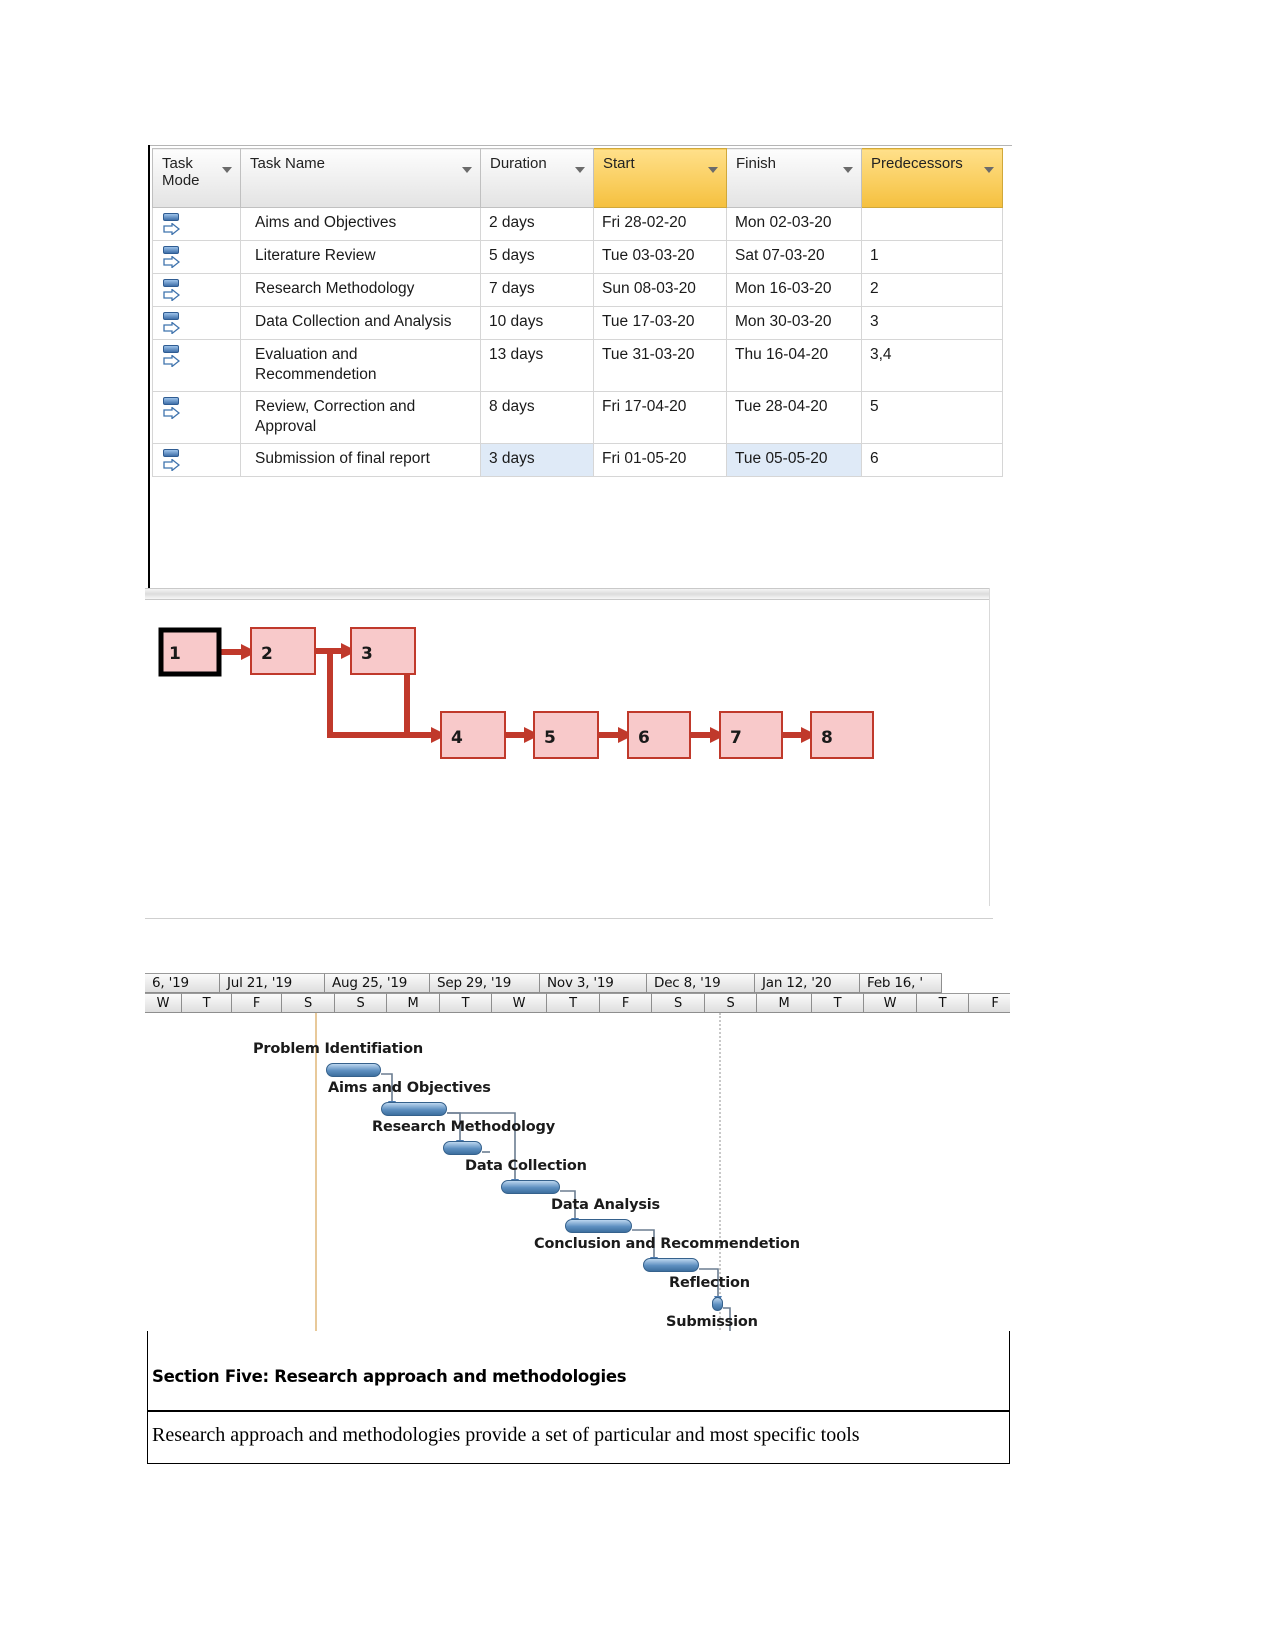  What do you see at coordinates (360, 178) in the screenshot?
I see `column-header-task-name: Task Name` at bounding box center [360, 178].